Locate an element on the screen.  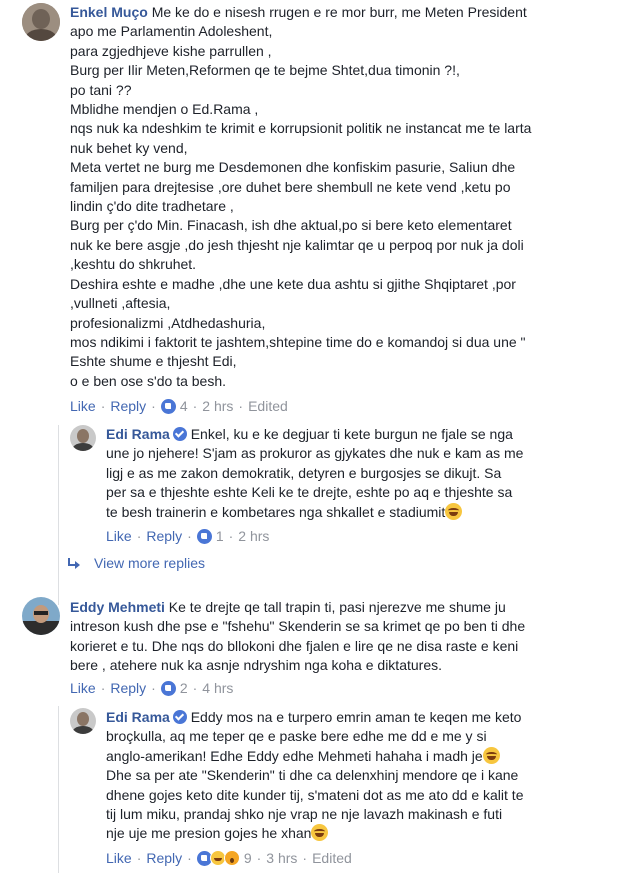
comment-author: Eddy Mehmeti is located at coordinates (117, 607).